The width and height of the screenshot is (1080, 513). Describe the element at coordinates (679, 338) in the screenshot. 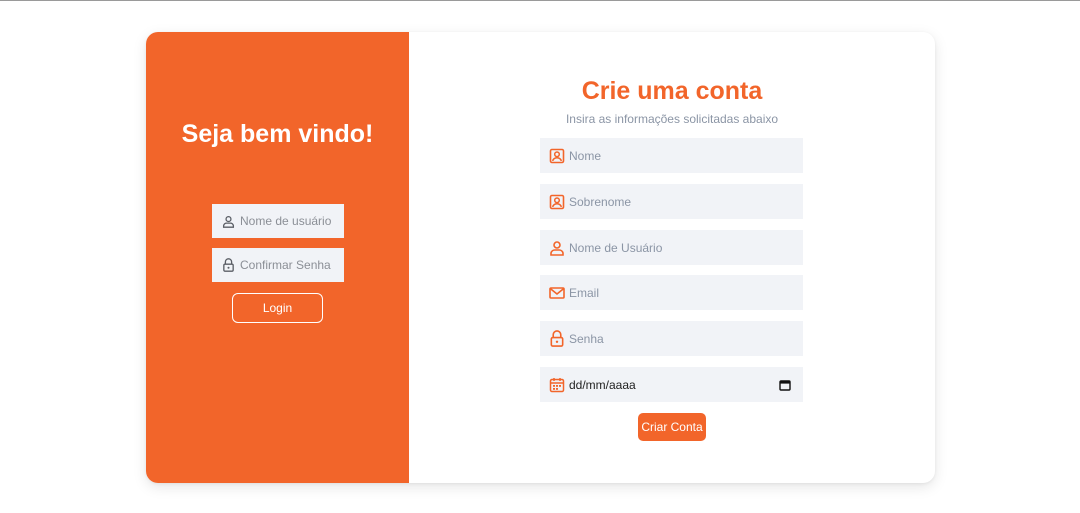

I see `new-password-input` at that location.